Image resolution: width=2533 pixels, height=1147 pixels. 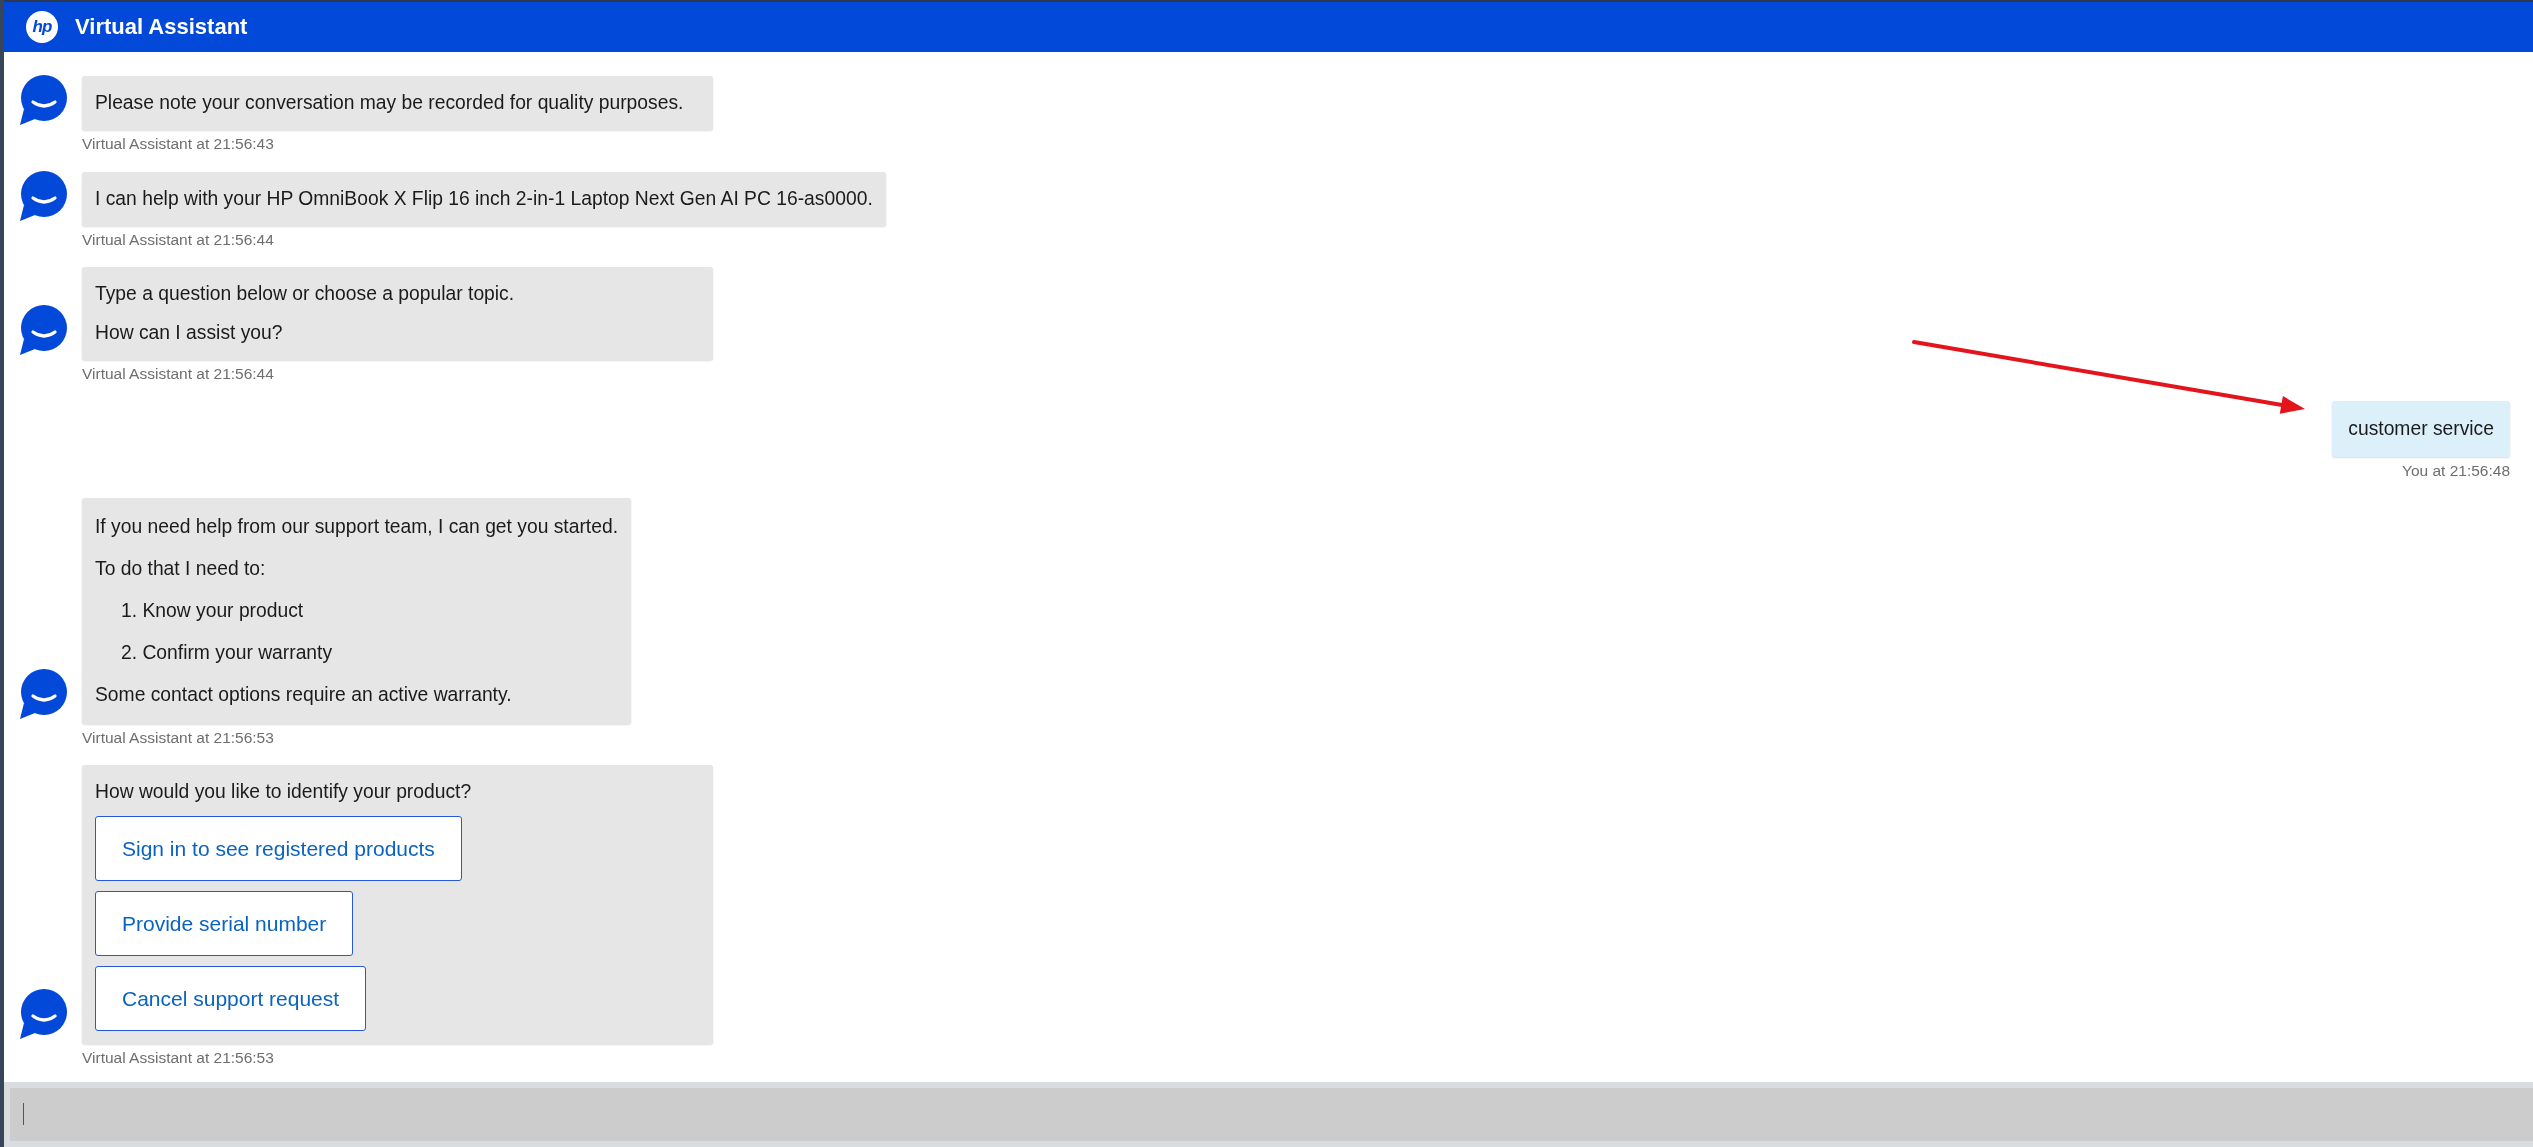 What do you see at coordinates (161, 27) in the screenshot?
I see `window-title: Virtual Assistant` at bounding box center [161, 27].